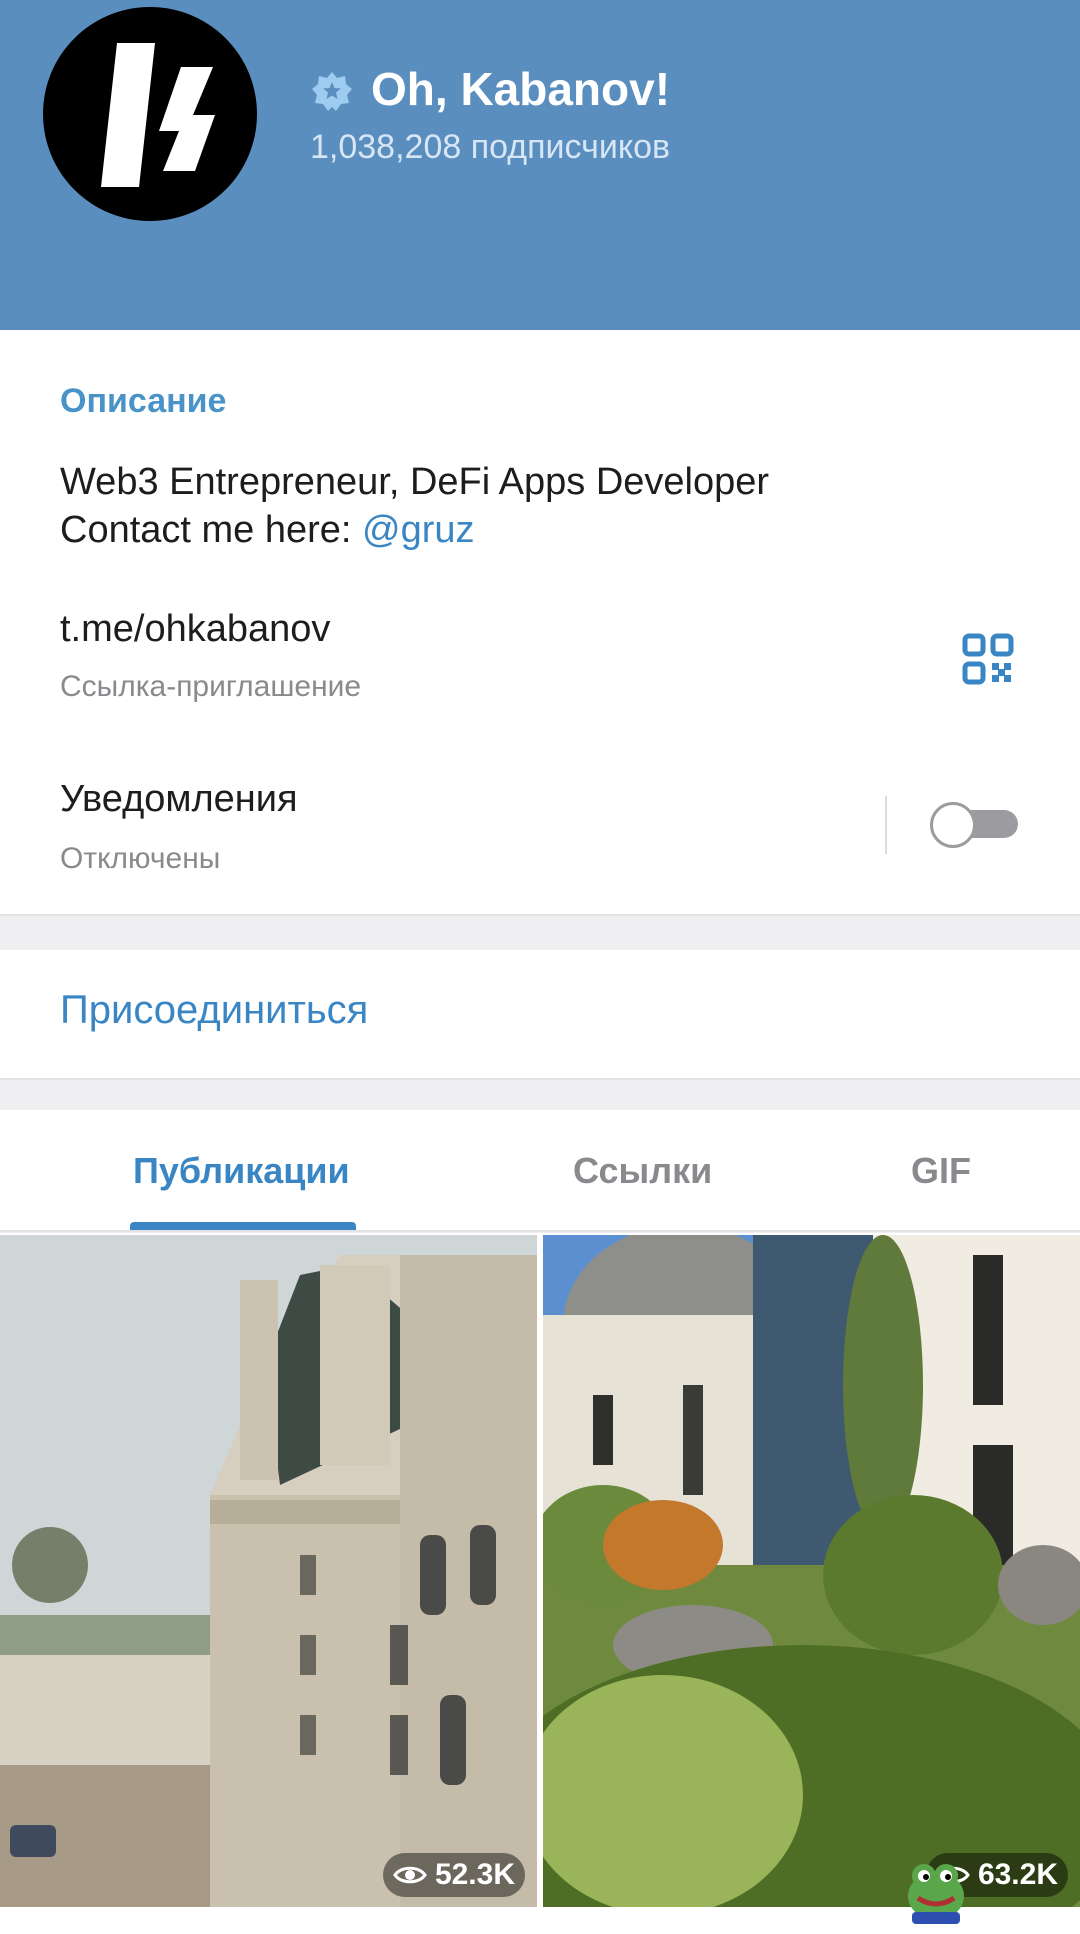  I want to click on notifications-divider, so click(886, 825).